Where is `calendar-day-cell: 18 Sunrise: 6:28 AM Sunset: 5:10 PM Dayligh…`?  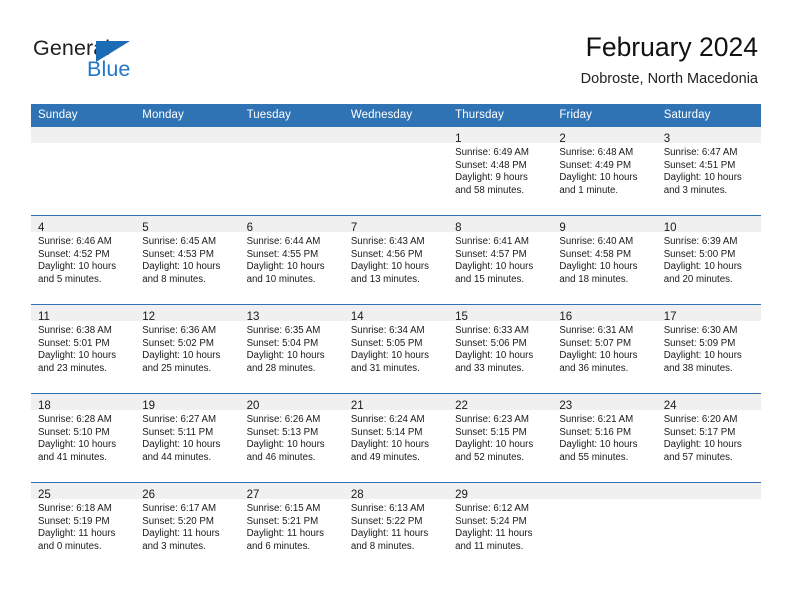
calendar-day-cell: 18 Sunrise: 6:28 AM Sunset: 5:10 PM Dayligh… is located at coordinates (83, 438).